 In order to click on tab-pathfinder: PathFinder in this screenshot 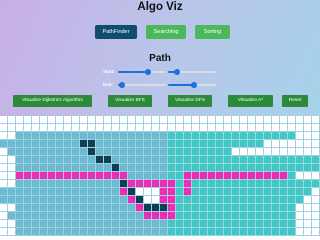, I will do `click(116, 32)`.